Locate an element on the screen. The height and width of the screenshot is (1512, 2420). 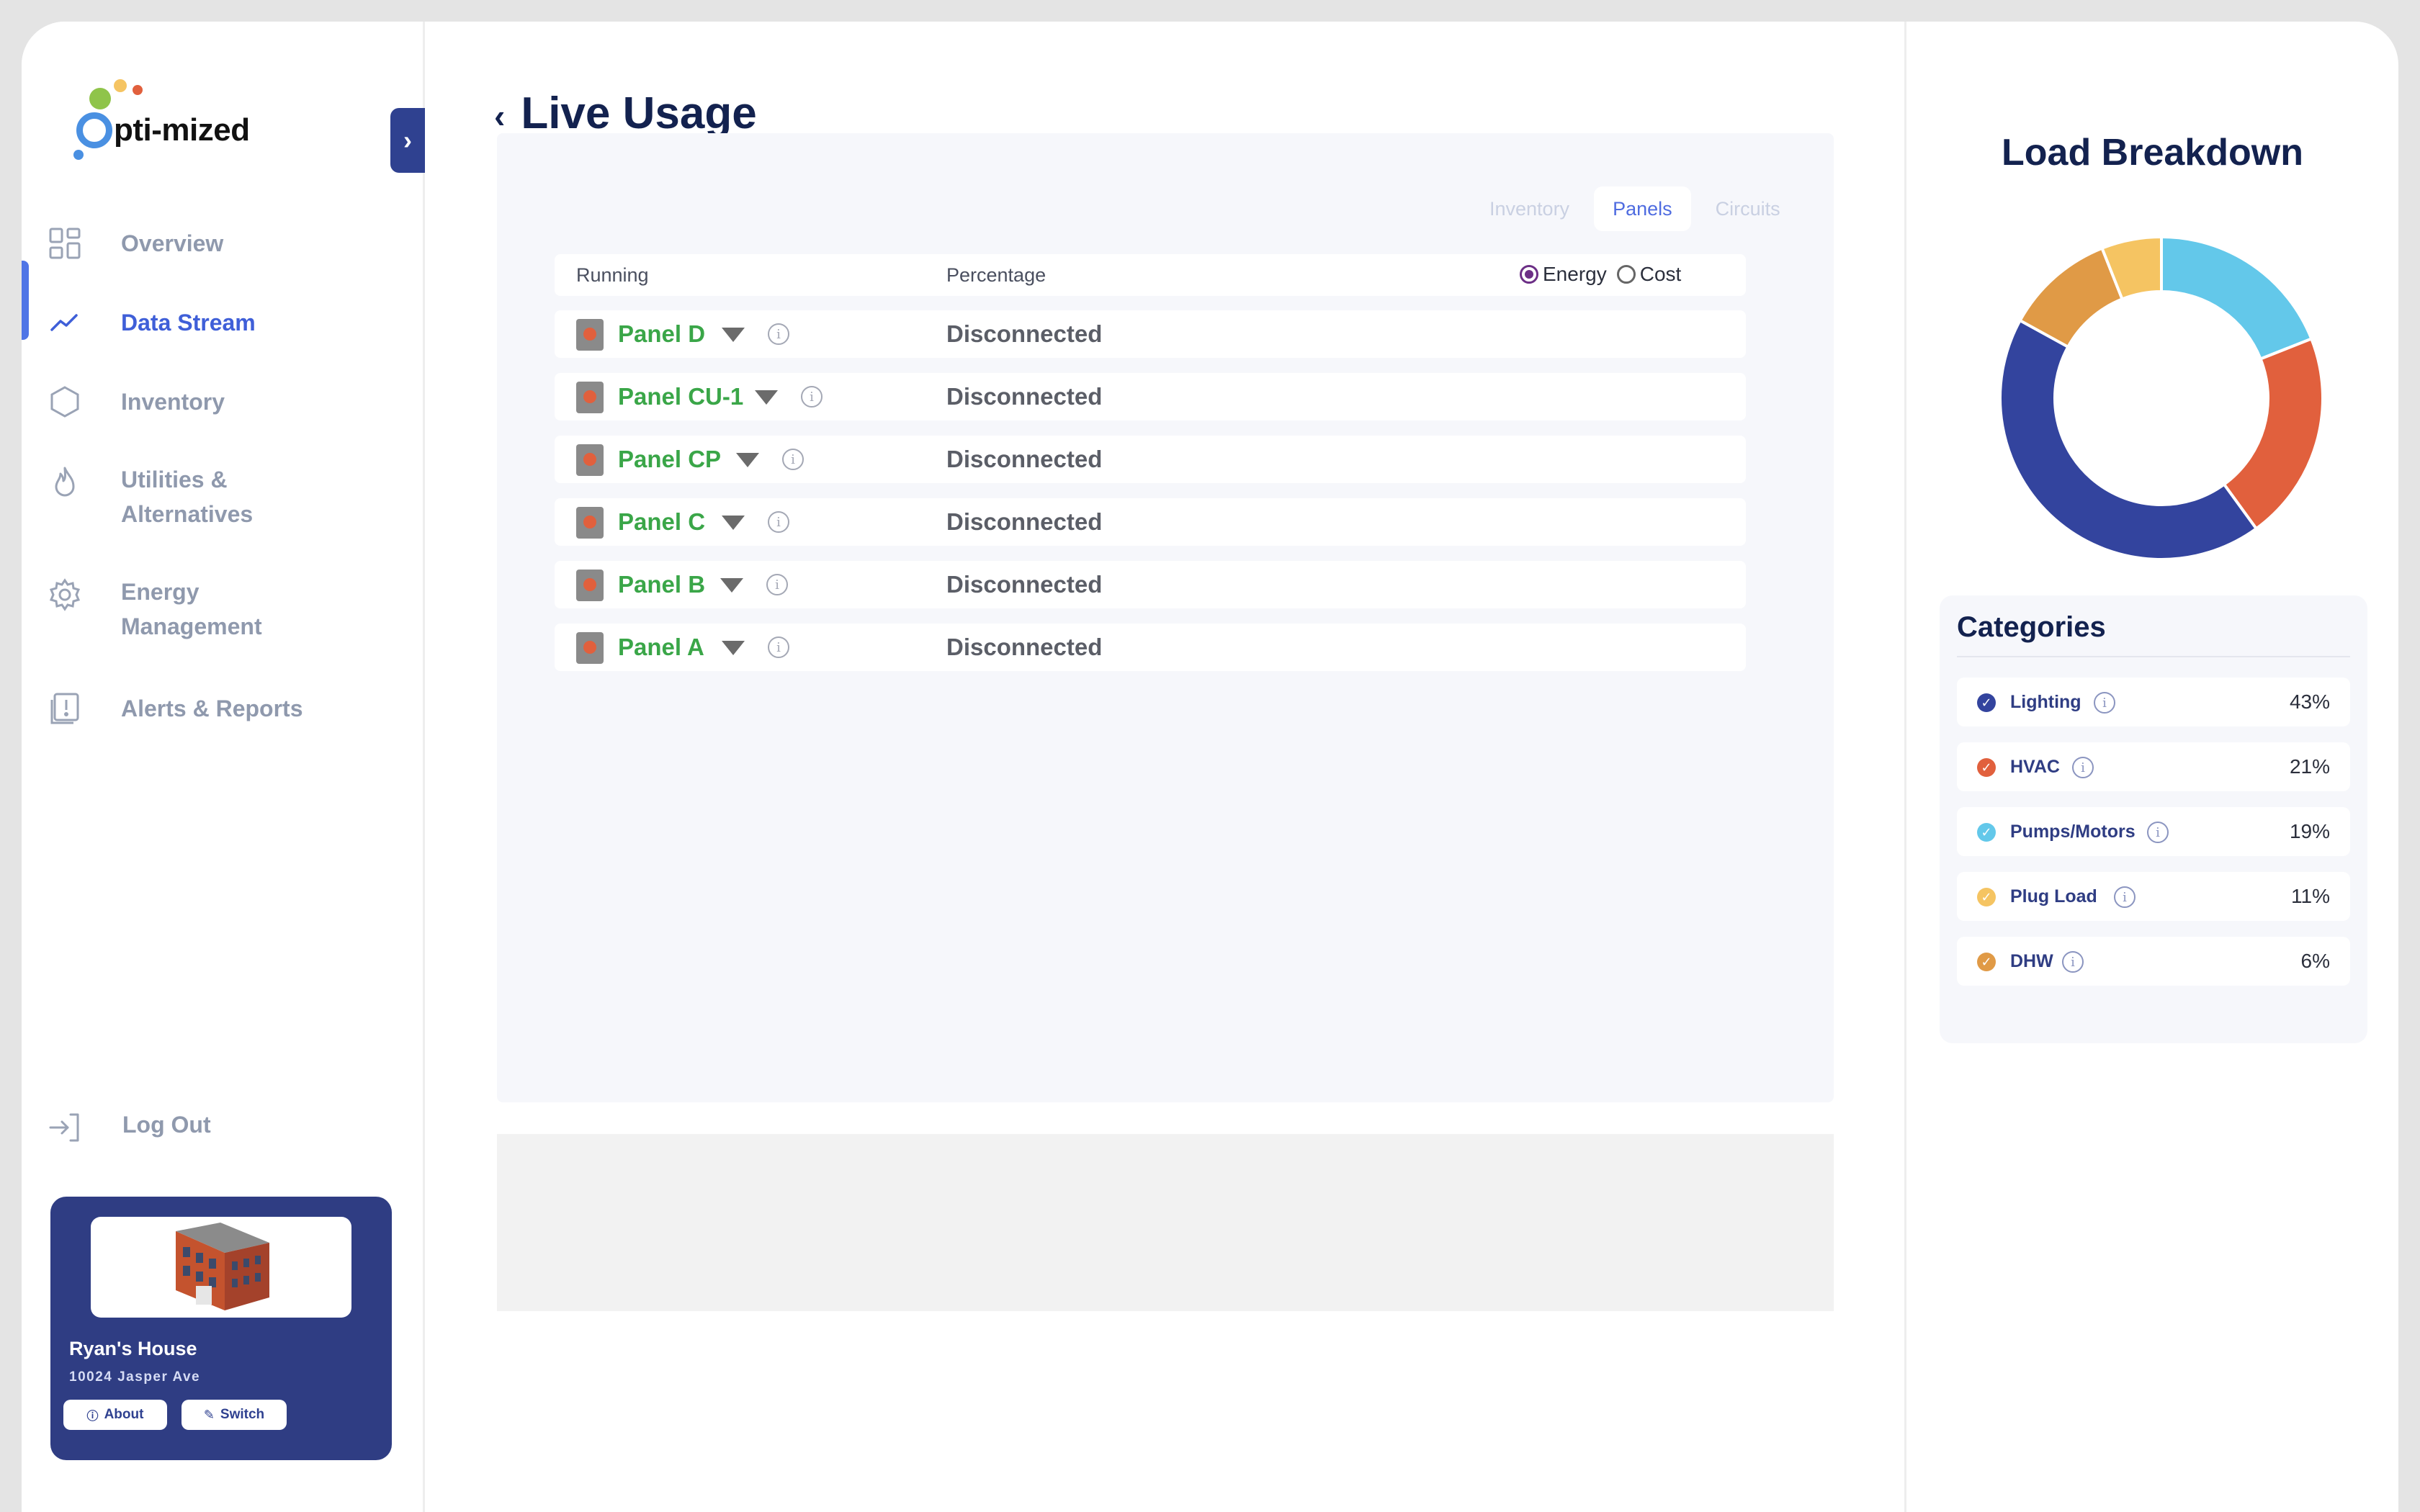
gear-icon is located at coordinates (65, 594).